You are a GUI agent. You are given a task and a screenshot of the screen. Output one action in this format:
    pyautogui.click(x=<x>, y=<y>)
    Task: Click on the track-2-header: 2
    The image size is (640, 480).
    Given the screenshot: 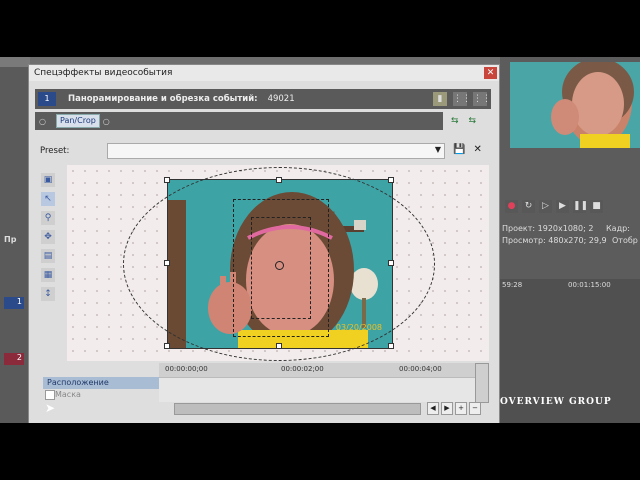 What is the action you would take?
    pyautogui.click(x=14, y=359)
    